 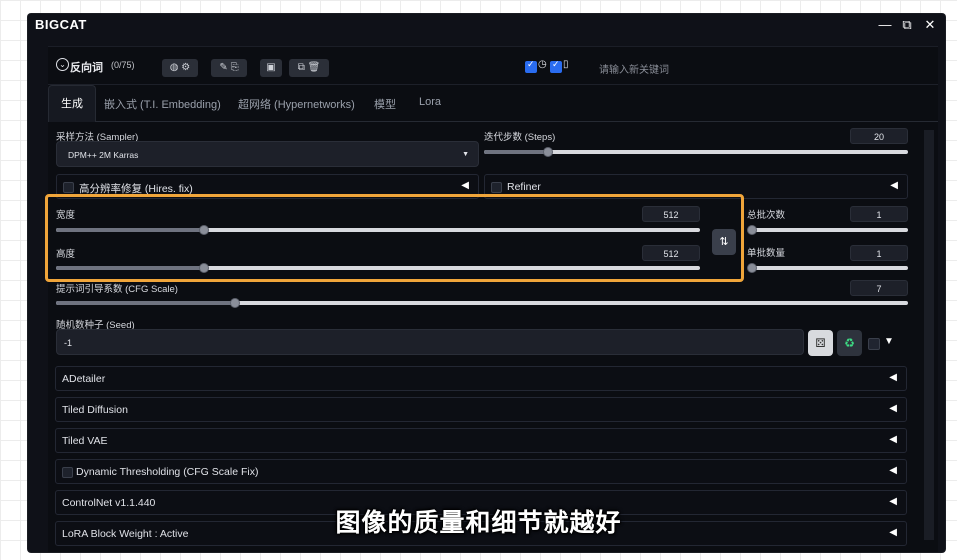 What do you see at coordinates (229, 68) in the screenshot?
I see `edit-bookmark-button: ✎ ⎘` at bounding box center [229, 68].